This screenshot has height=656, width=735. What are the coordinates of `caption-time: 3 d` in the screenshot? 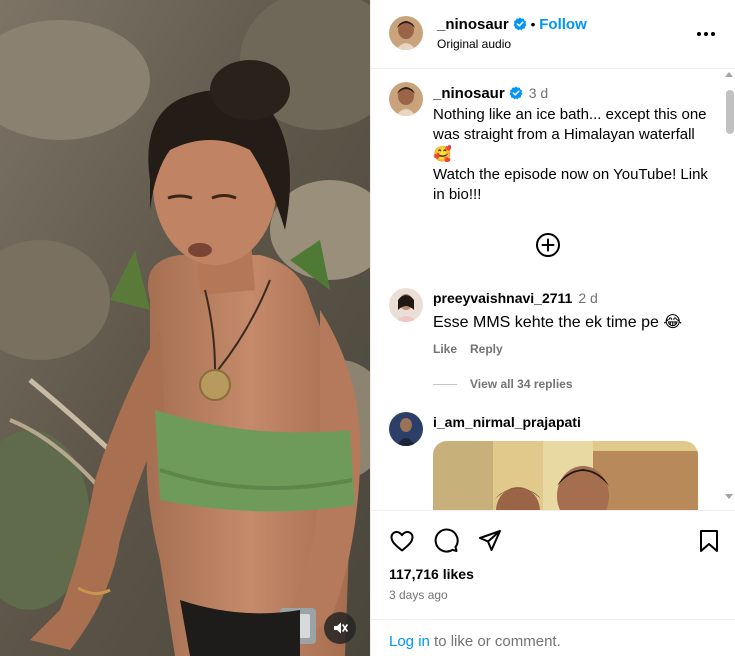 It's located at (538, 93).